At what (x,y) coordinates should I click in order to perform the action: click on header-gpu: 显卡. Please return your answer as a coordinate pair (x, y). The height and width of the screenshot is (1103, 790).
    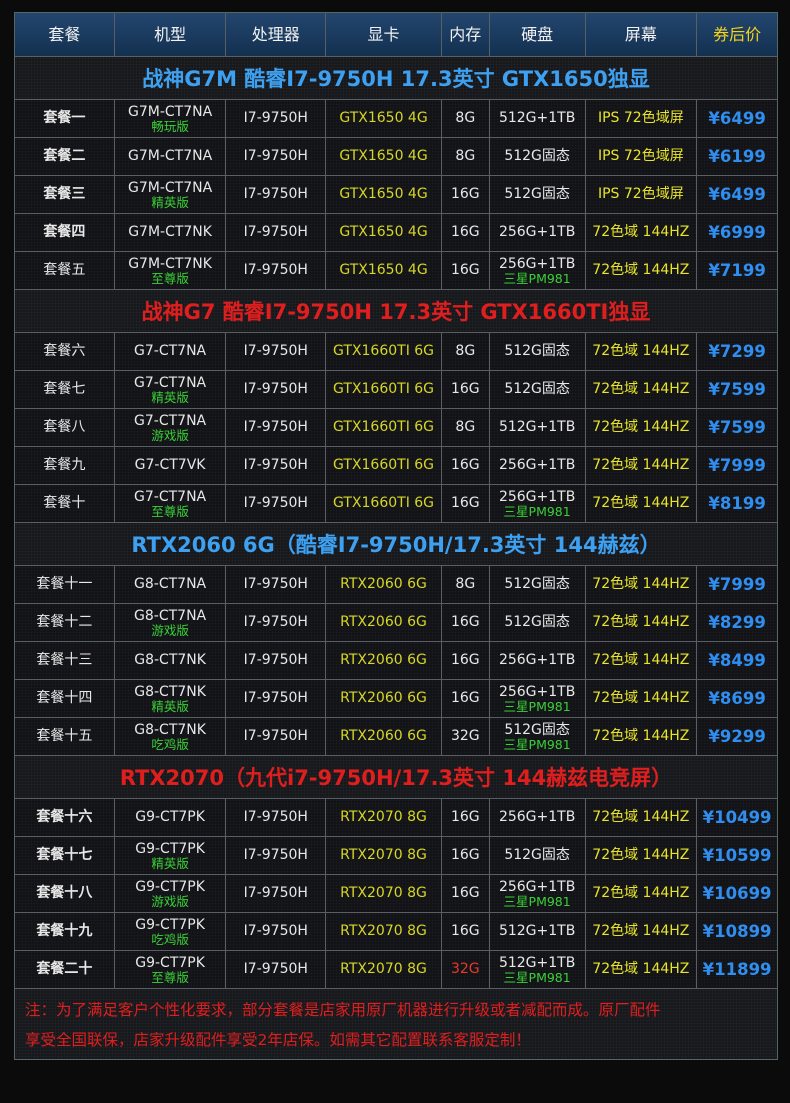
    Looking at the image, I should click on (384, 34).